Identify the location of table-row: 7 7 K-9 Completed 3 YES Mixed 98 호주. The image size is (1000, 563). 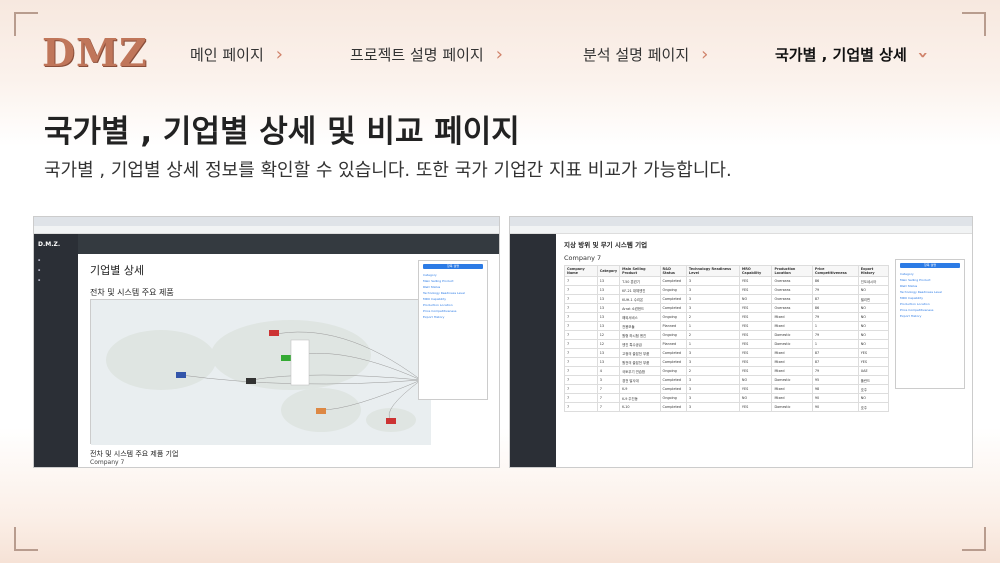
(727, 389).